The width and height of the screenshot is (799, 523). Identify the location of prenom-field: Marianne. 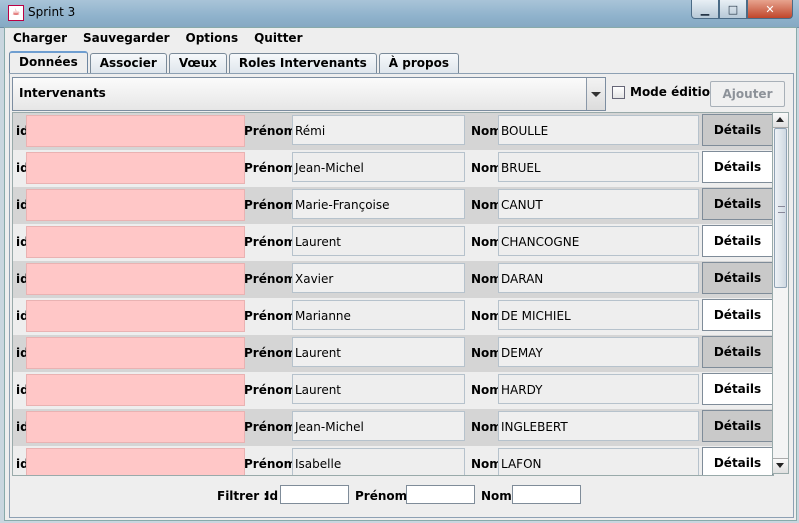
(378, 315).